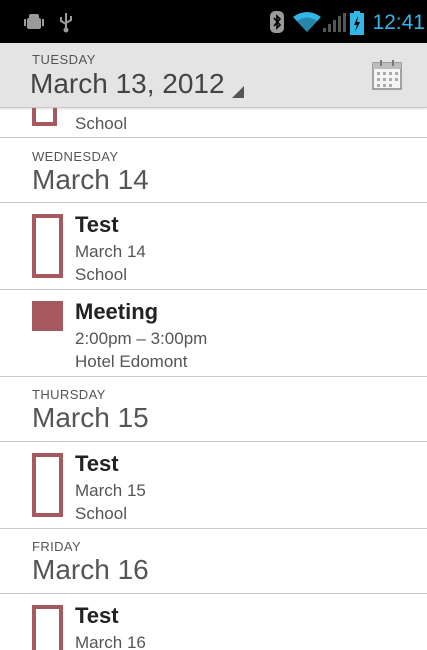 Image resolution: width=427 pixels, height=650 pixels. What do you see at coordinates (110, 251) in the screenshot?
I see `event-time: March 14` at bounding box center [110, 251].